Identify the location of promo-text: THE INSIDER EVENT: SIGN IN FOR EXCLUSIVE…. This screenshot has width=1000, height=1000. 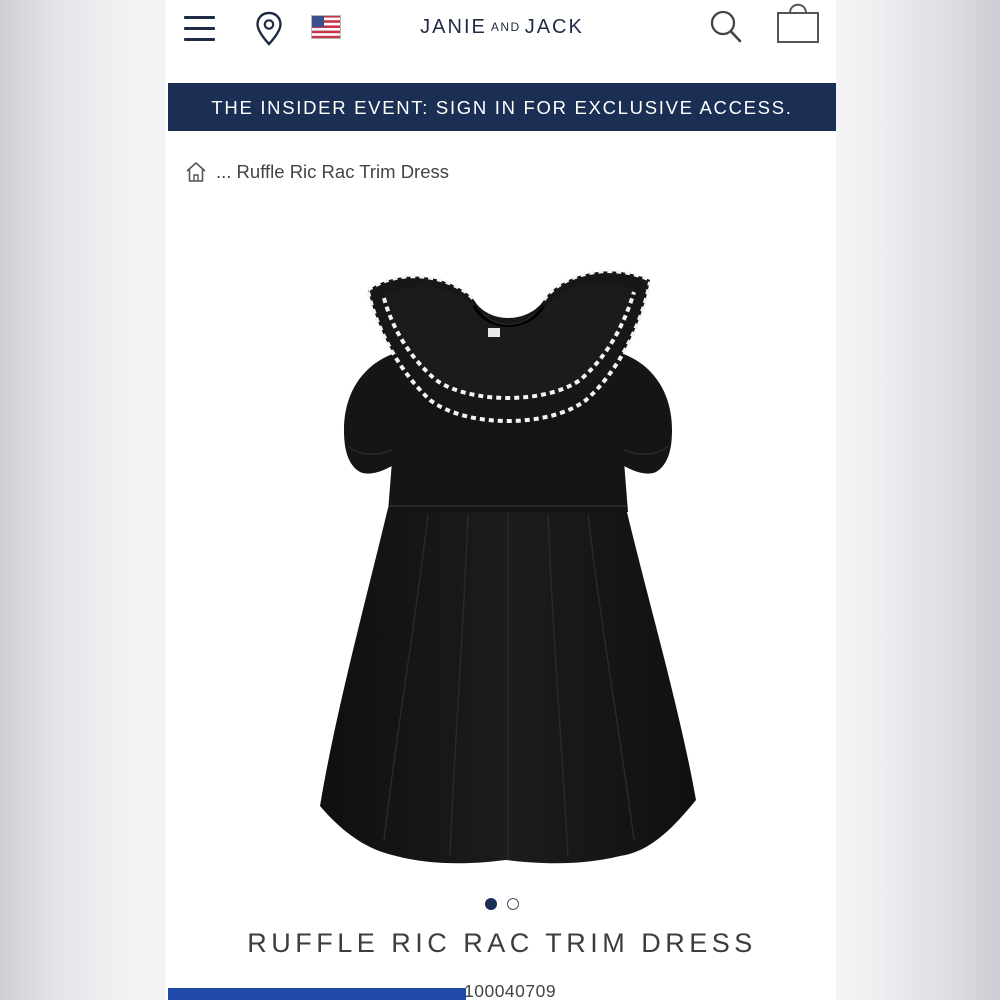
(502, 107).